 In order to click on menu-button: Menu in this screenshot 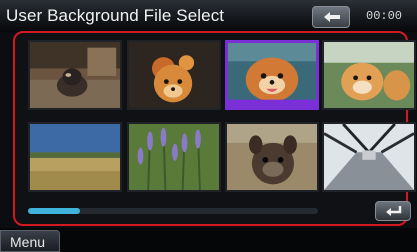, I will do `click(30, 241)`.